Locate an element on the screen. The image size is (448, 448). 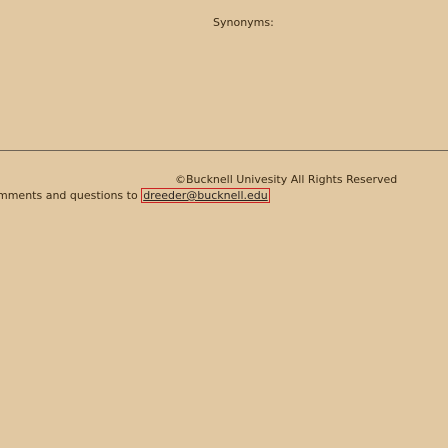
copyright-text: ©Bucknell Univesity All Rights Reserved is located at coordinates (286, 179).